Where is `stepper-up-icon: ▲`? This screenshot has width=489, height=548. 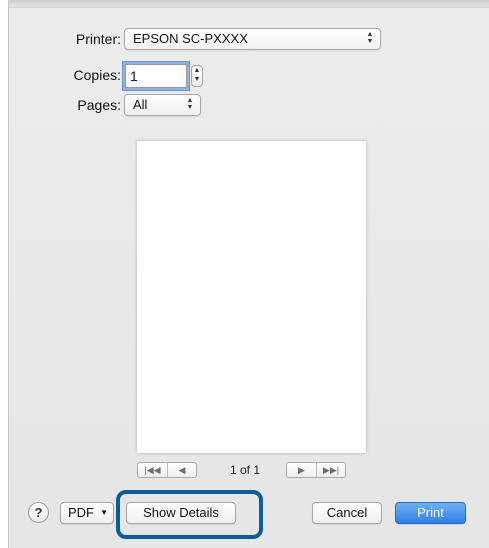
stepper-up-icon: ▲ is located at coordinates (197, 70).